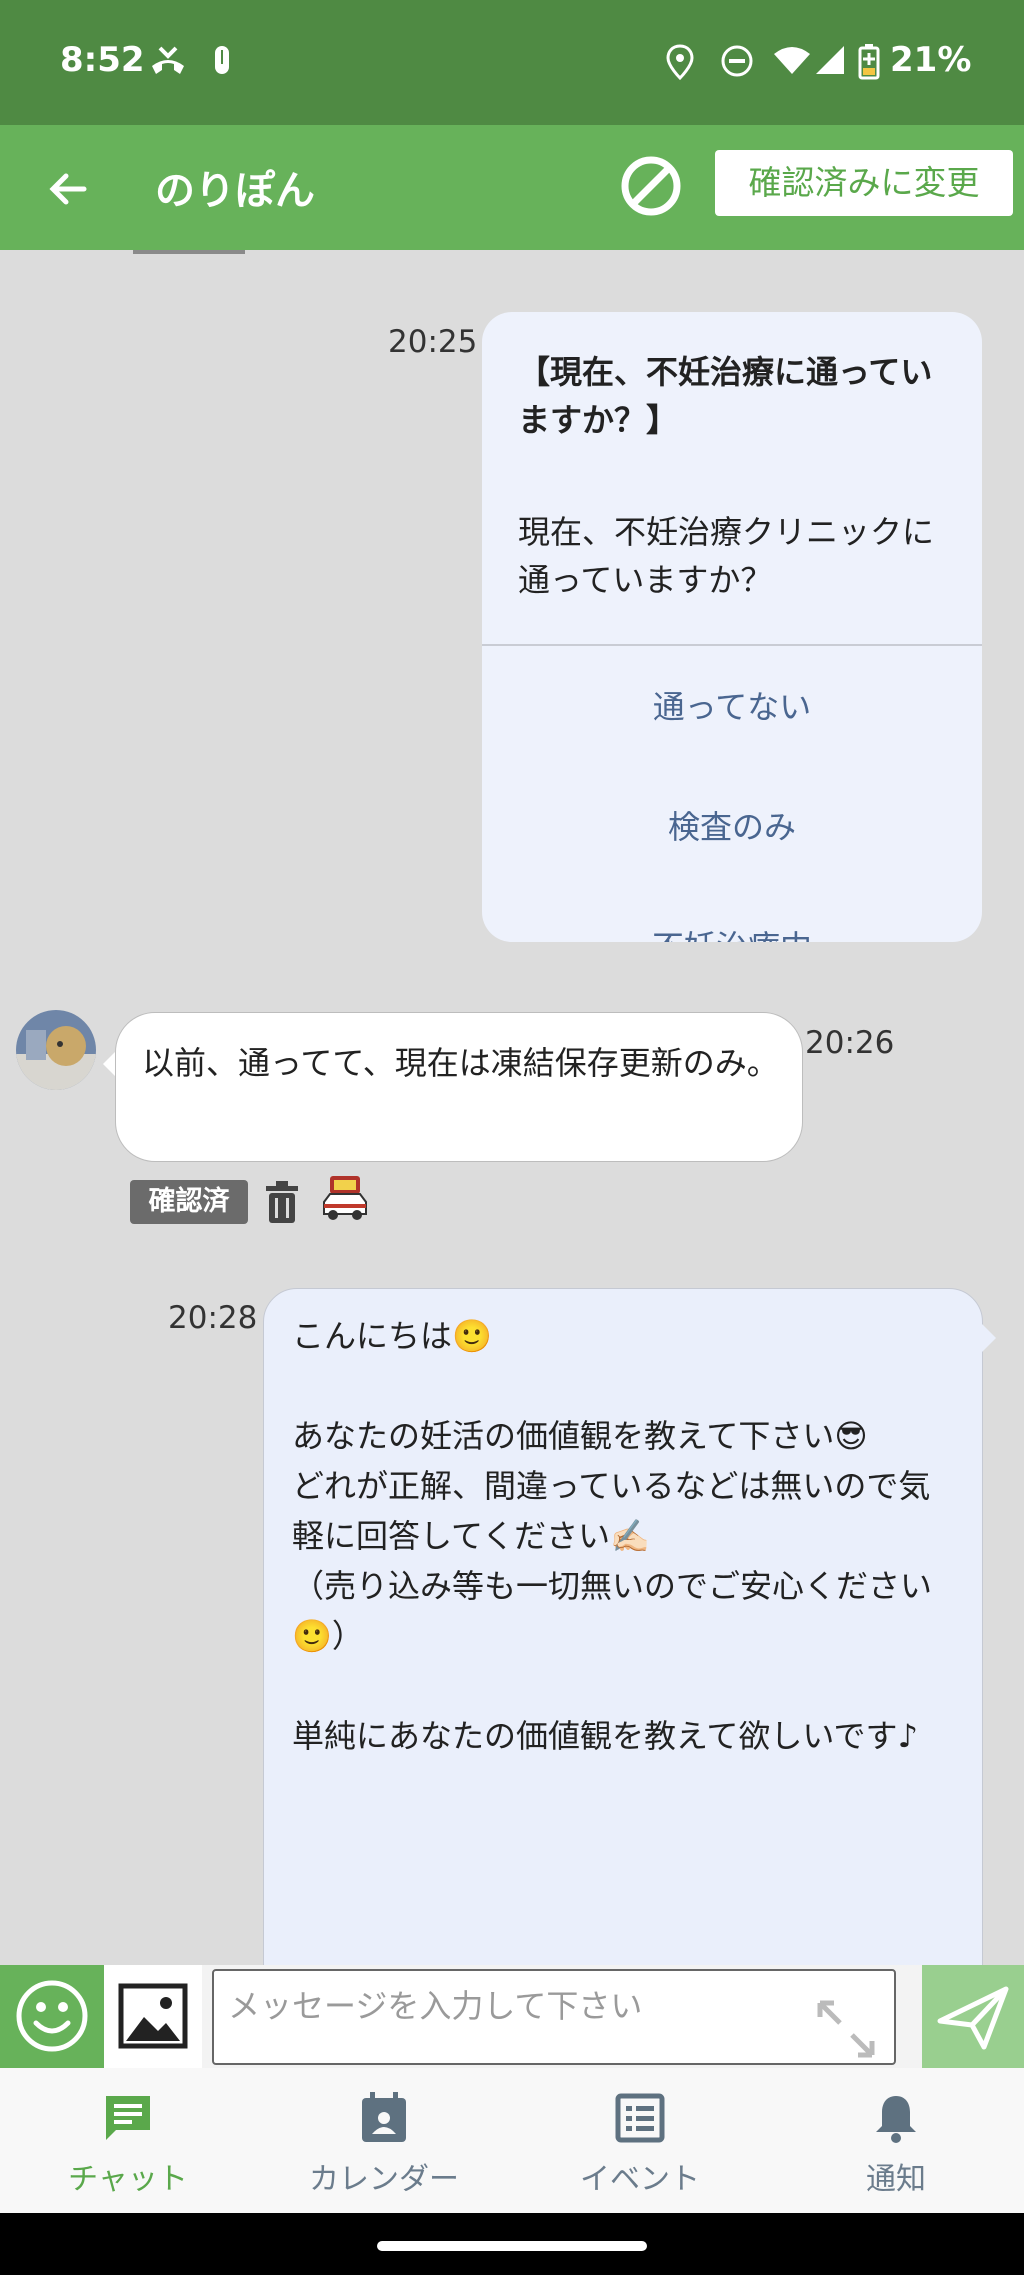 Image resolution: width=1024 pixels, height=2275 pixels. I want to click on do-not-disturb-icon, so click(737, 61).